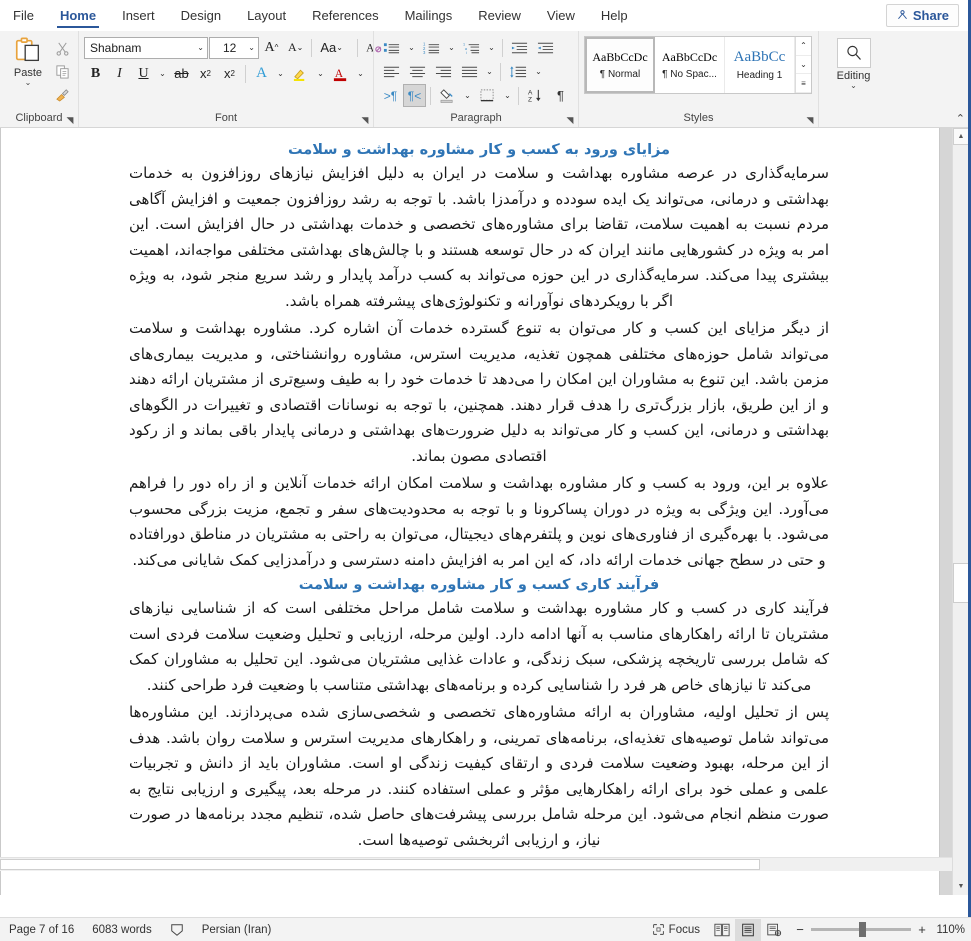 This screenshot has width=971, height=941. I want to click on strikethrough-button: ab, so click(181, 73).